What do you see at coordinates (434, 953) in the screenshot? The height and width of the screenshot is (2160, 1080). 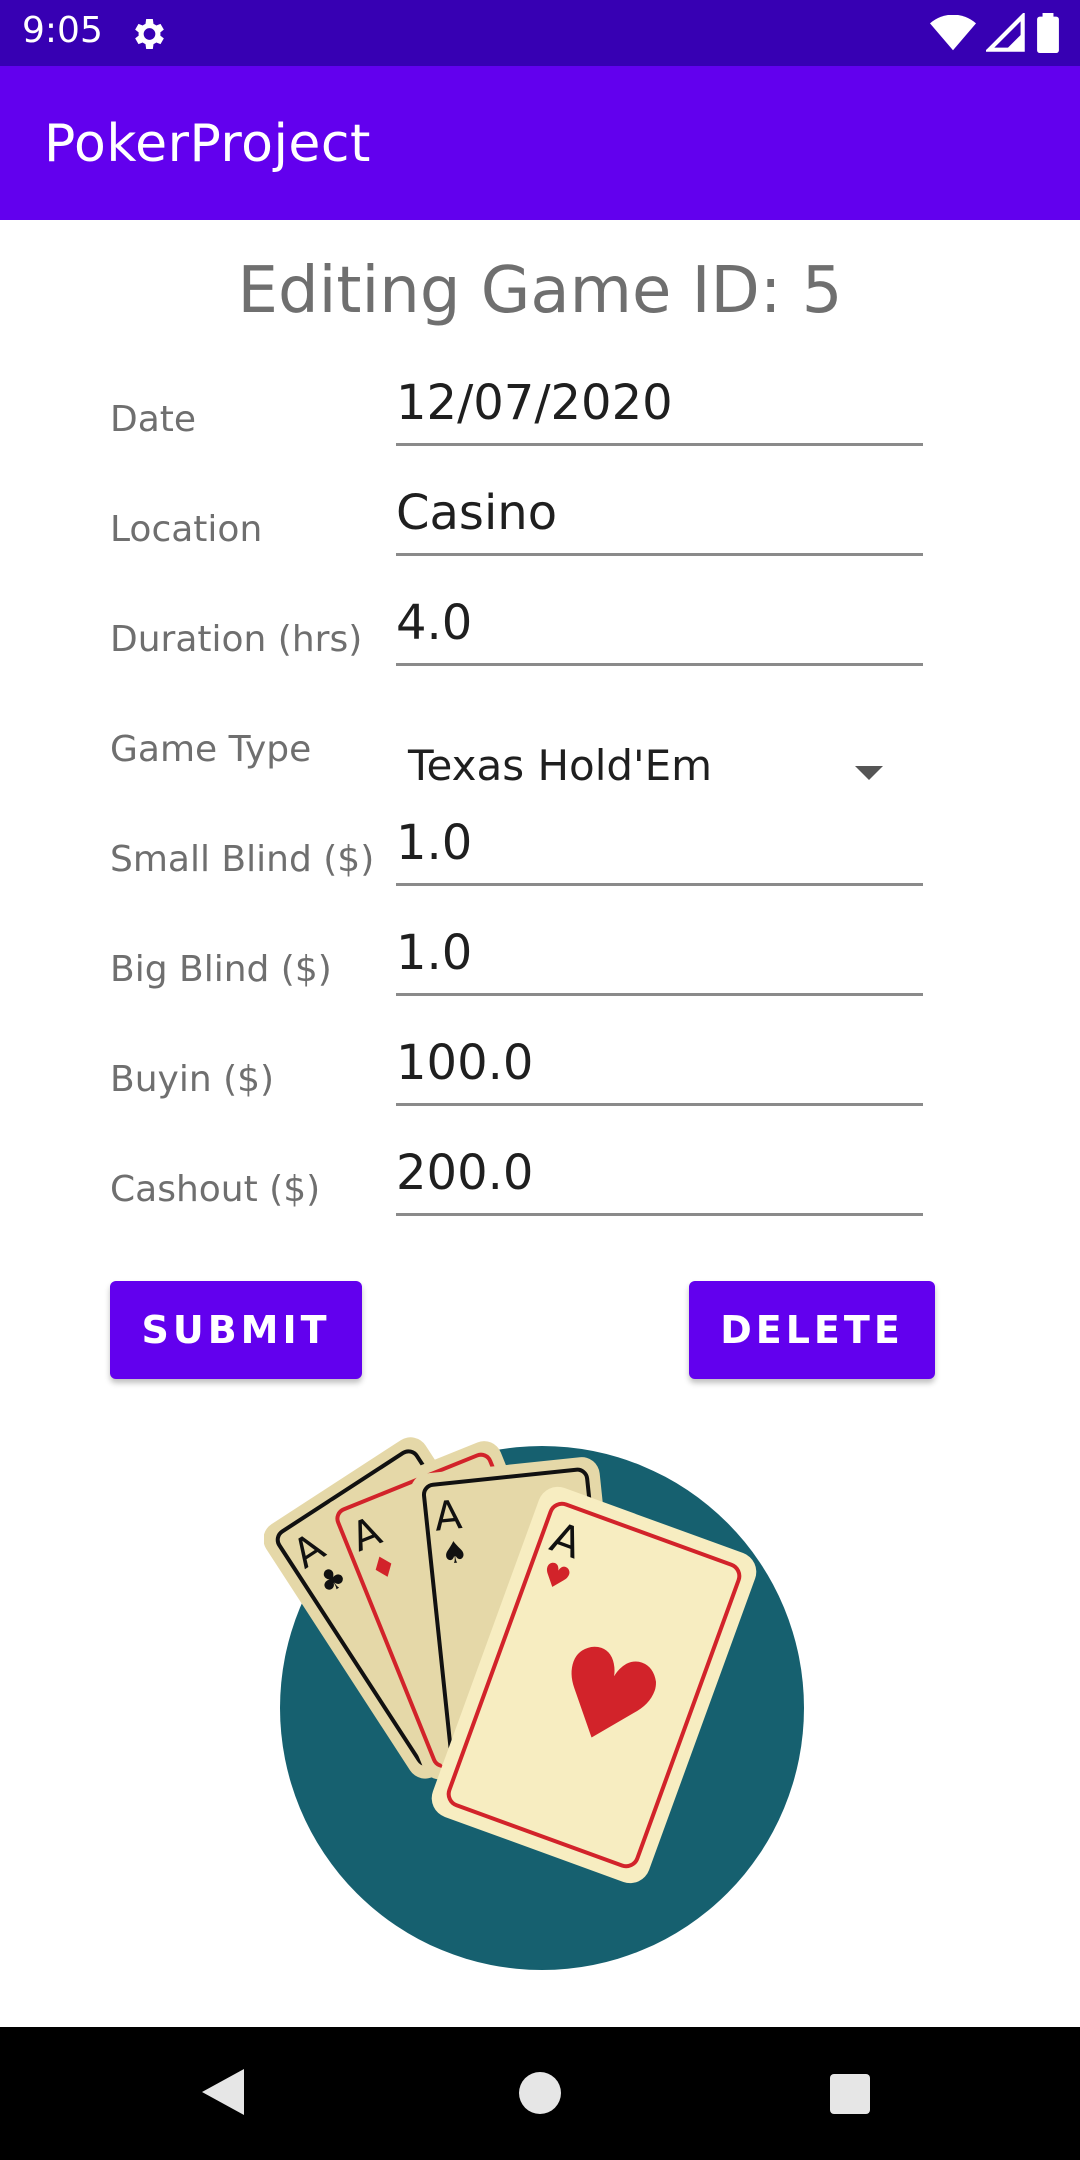 I see `big-blind-value: 1.0` at bounding box center [434, 953].